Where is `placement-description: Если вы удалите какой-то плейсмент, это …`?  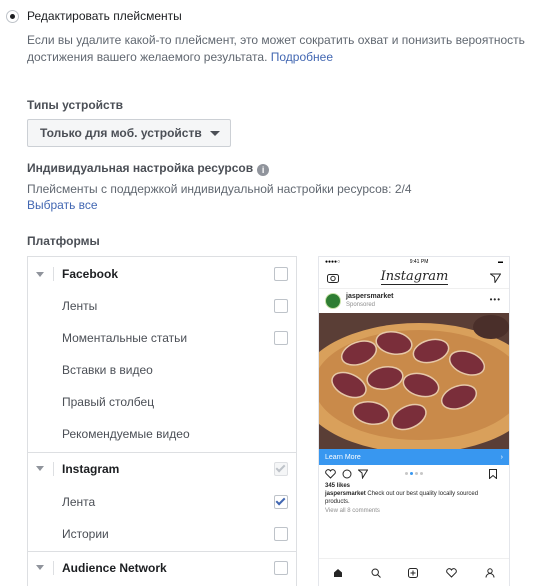
placement-description: Если вы удалите какой-то плейсмент, это … is located at coordinates (284, 49).